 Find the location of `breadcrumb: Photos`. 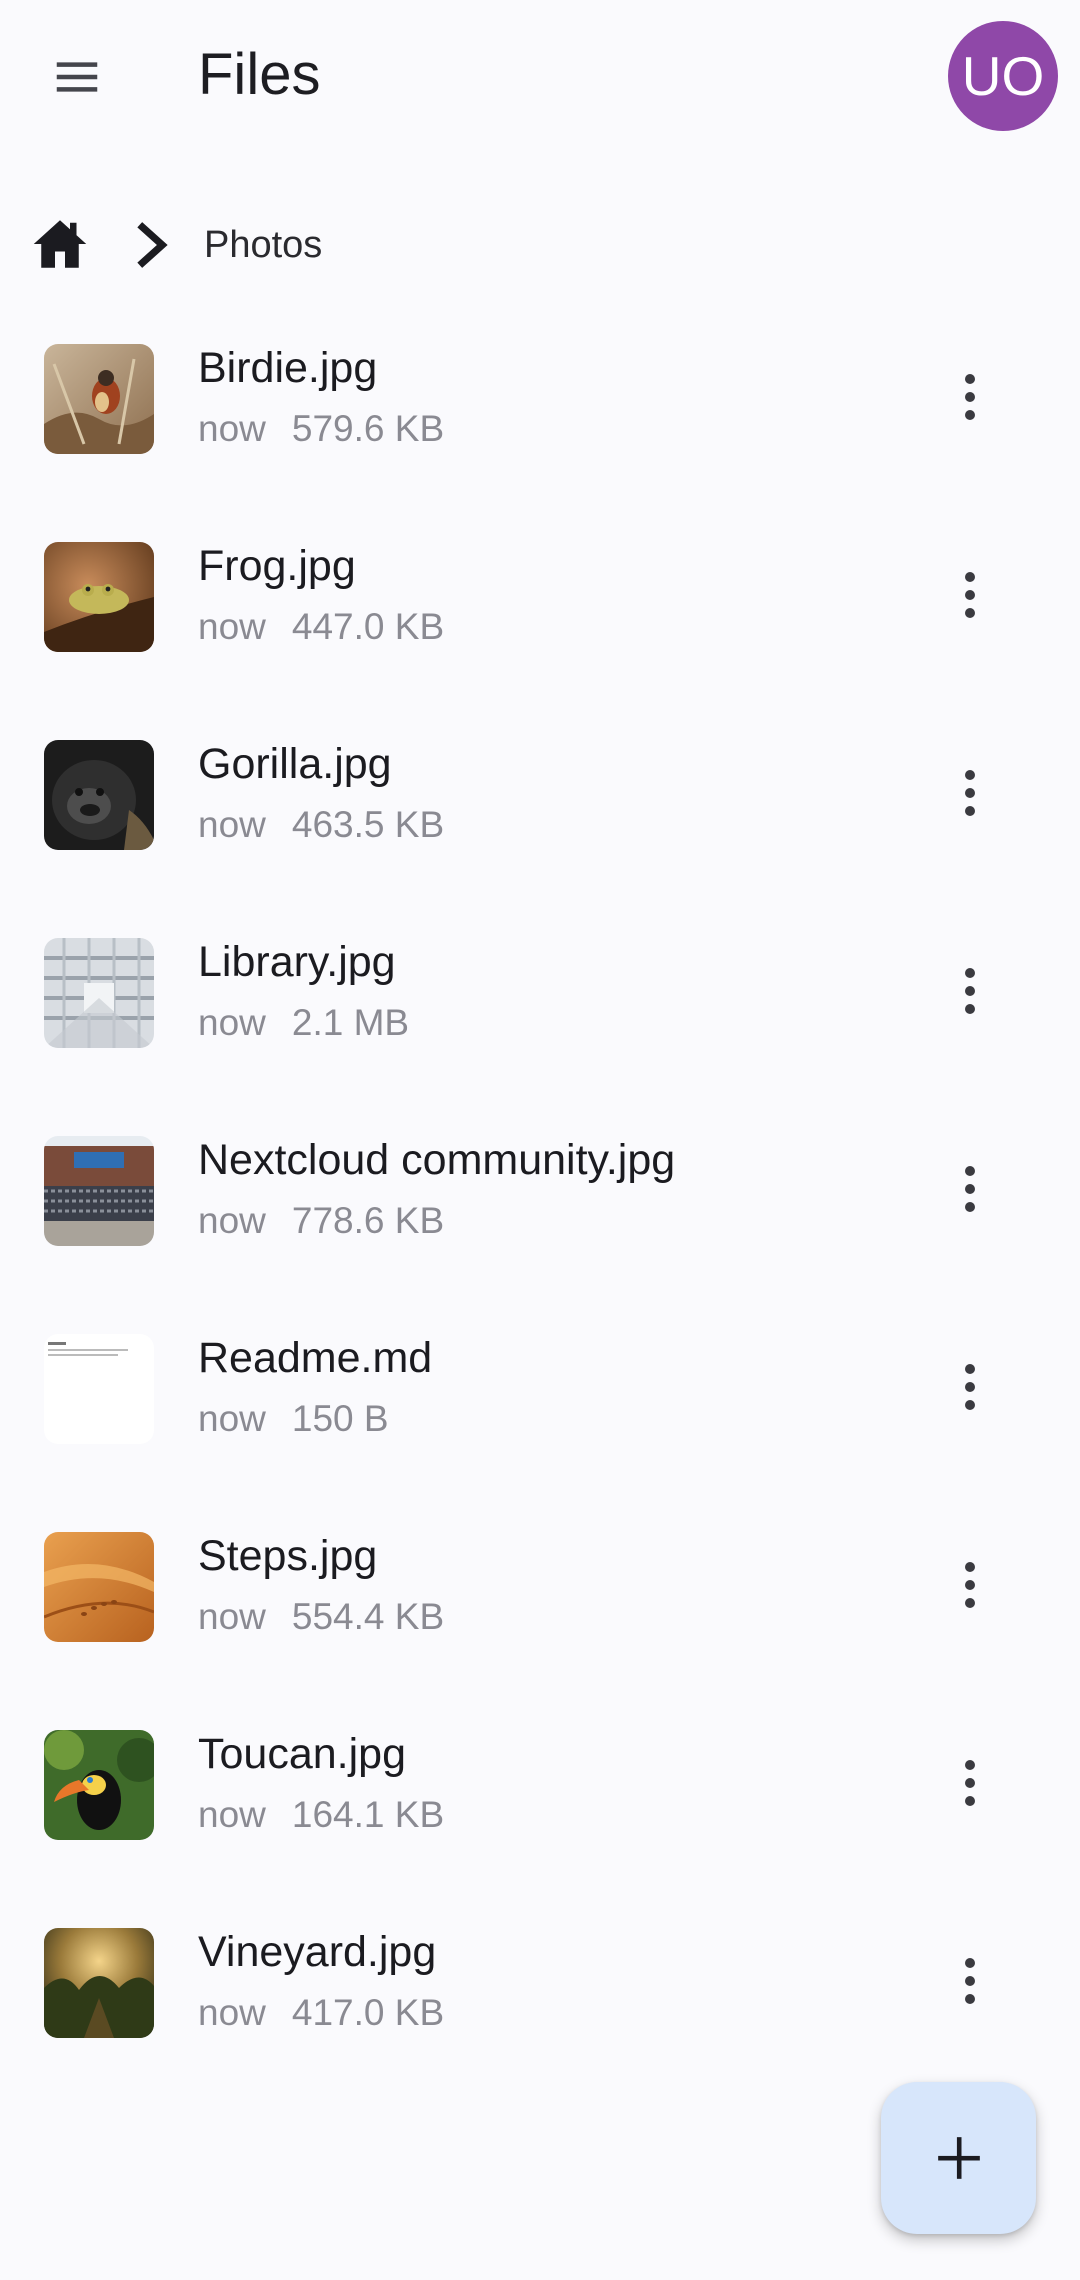

breadcrumb: Photos is located at coordinates (540, 245).